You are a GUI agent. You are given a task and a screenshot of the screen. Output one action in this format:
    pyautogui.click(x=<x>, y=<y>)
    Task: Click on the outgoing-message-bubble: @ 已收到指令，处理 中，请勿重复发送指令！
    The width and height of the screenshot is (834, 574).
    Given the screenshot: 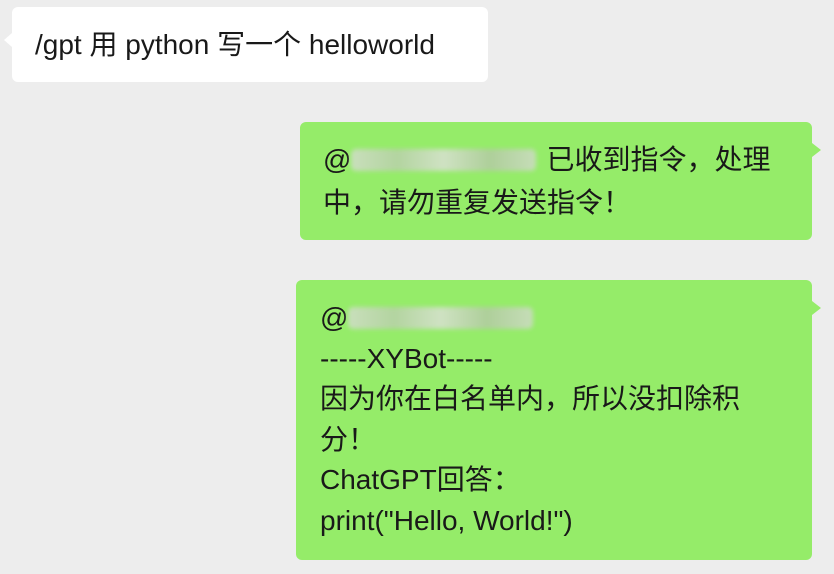 What is the action you would take?
    pyautogui.click(x=560, y=181)
    